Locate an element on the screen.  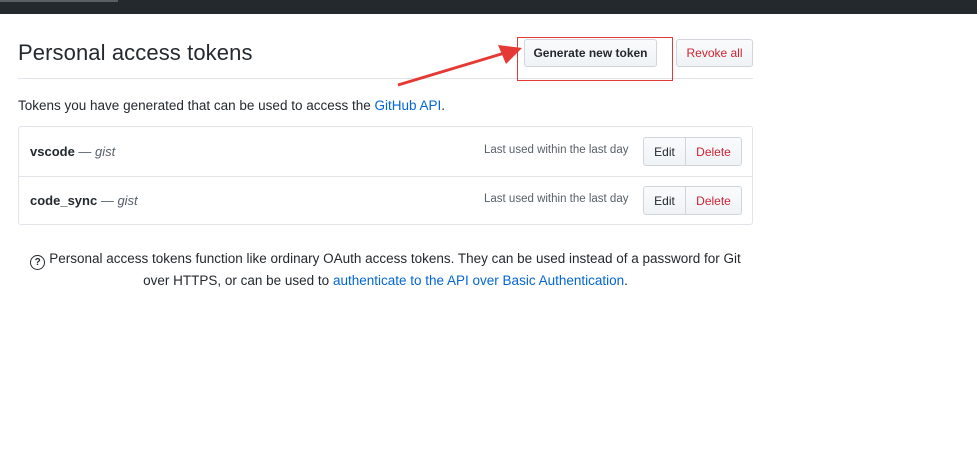
token-name: vscode — gist is located at coordinates (72, 151).